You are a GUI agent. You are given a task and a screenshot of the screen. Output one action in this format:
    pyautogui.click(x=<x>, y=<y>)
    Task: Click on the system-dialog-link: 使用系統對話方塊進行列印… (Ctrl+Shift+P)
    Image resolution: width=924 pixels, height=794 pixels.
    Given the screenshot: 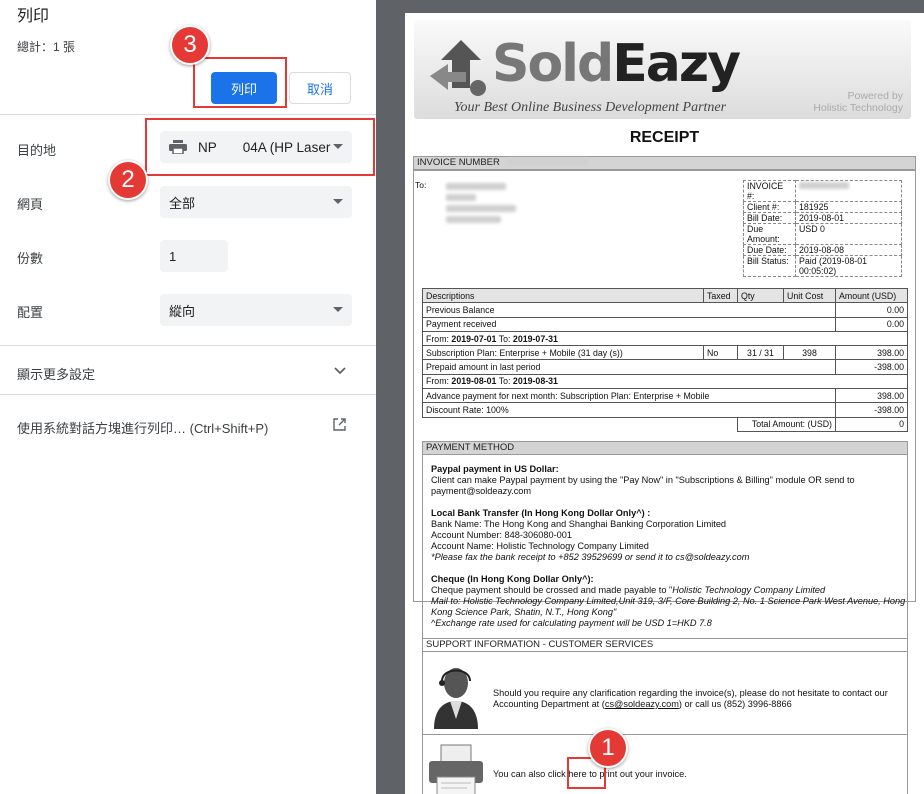 What is the action you would take?
    pyautogui.click(x=142, y=427)
    